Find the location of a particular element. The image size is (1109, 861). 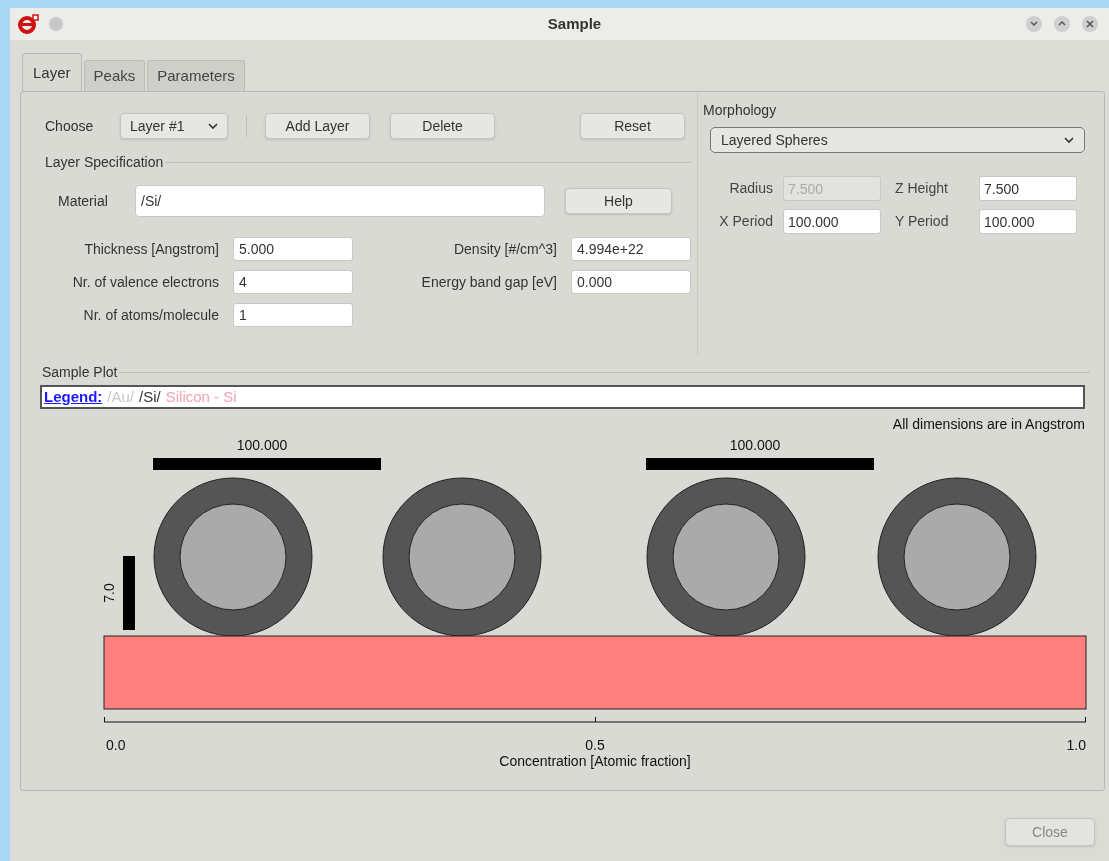

add-layer-button: Add Layer is located at coordinates (317, 126).